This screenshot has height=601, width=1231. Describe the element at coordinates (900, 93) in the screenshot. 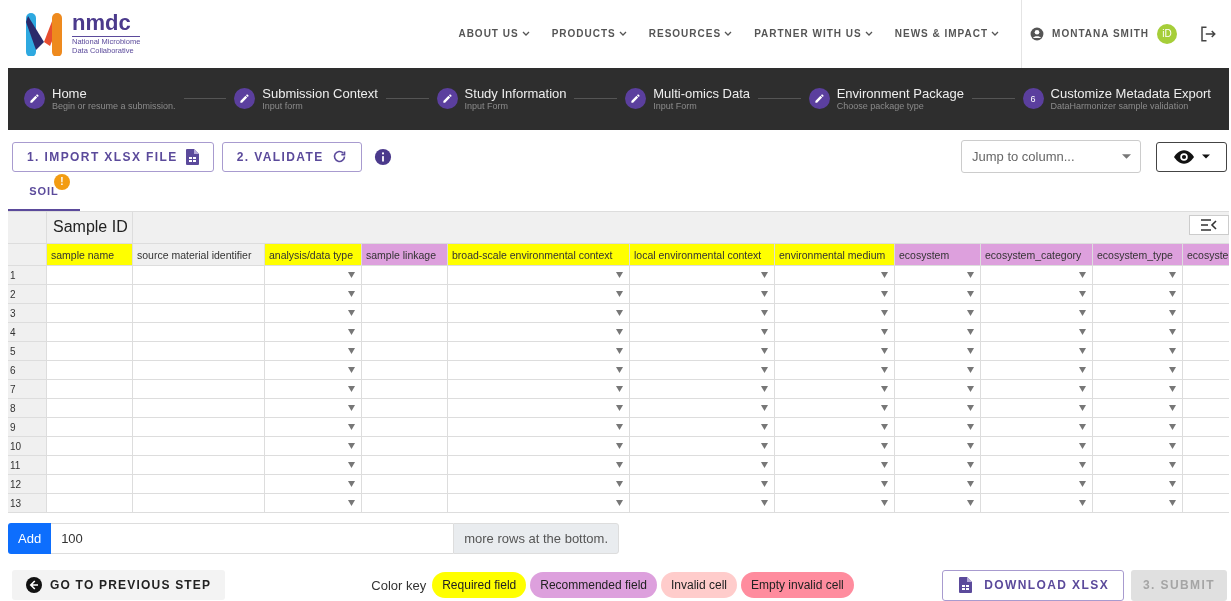

I see `step-title: Environment Package` at that location.